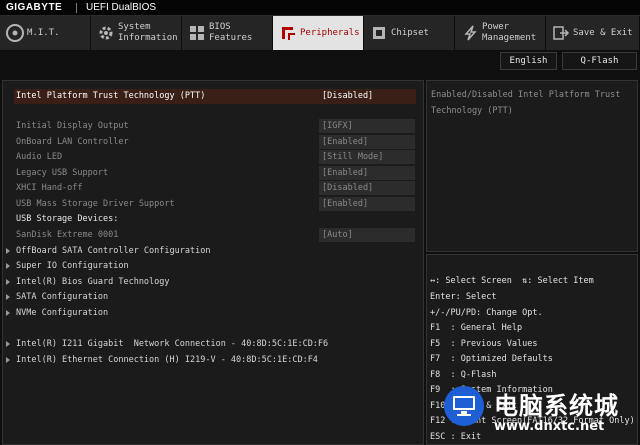  I want to click on submenu-super-io: Super IO Configuration, so click(213, 266).